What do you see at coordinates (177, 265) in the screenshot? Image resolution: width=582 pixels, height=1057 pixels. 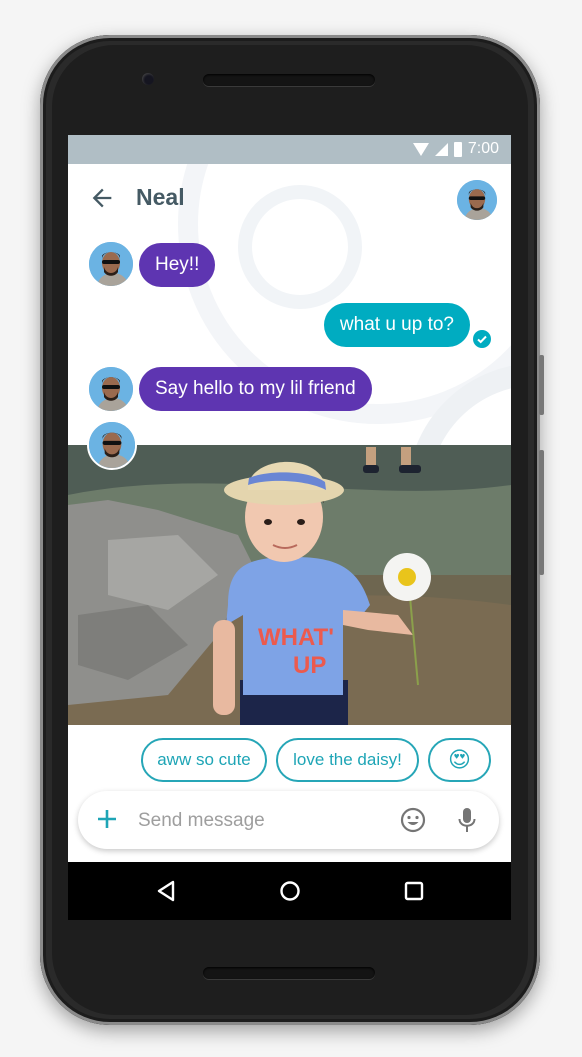 I see `message-bubble-incoming: Hey!!` at bounding box center [177, 265].